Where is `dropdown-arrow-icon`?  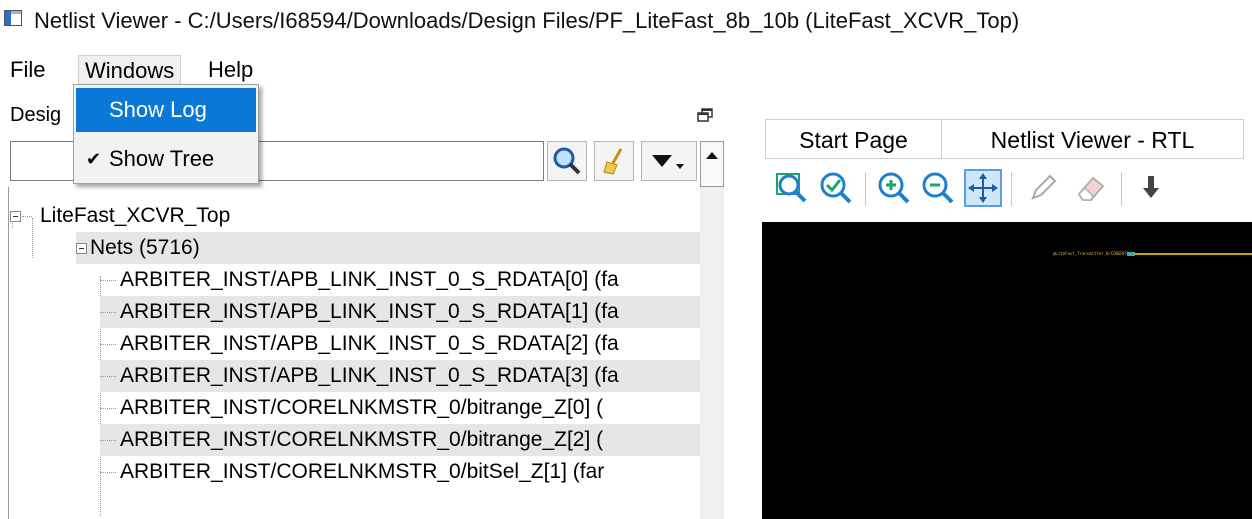 dropdown-arrow-icon is located at coordinates (668, 162).